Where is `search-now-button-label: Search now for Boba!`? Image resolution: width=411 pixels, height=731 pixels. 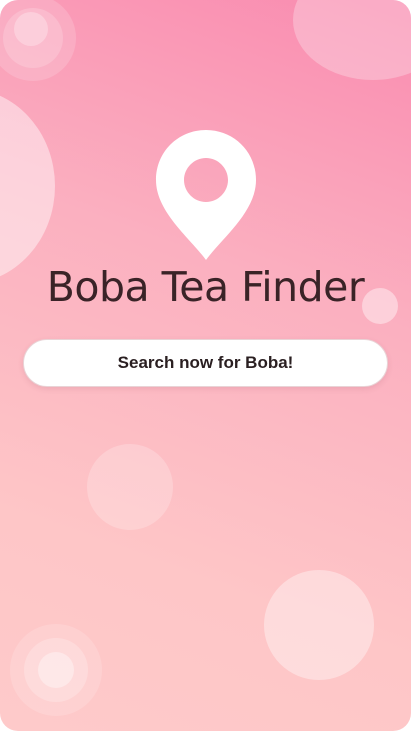 search-now-button-label: Search now for Boba! is located at coordinates (205, 362).